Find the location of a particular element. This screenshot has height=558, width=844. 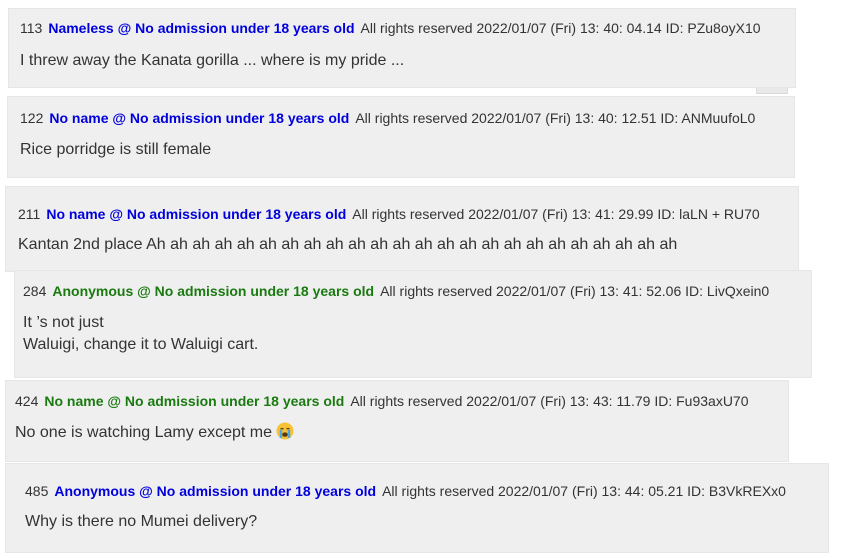

post-body: No one is watching Lamy except me is located at coordinates (154, 433).